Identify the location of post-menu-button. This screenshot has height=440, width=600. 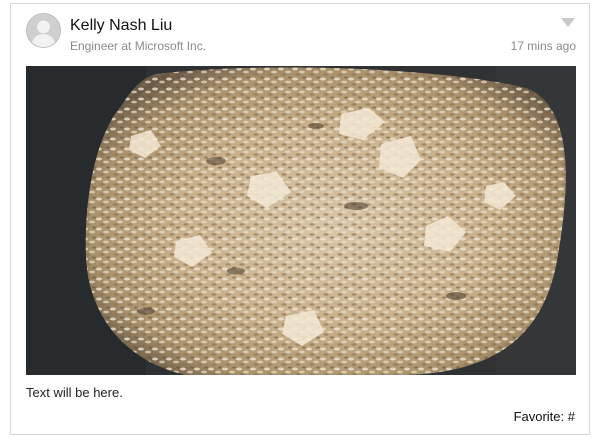
(568, 23).